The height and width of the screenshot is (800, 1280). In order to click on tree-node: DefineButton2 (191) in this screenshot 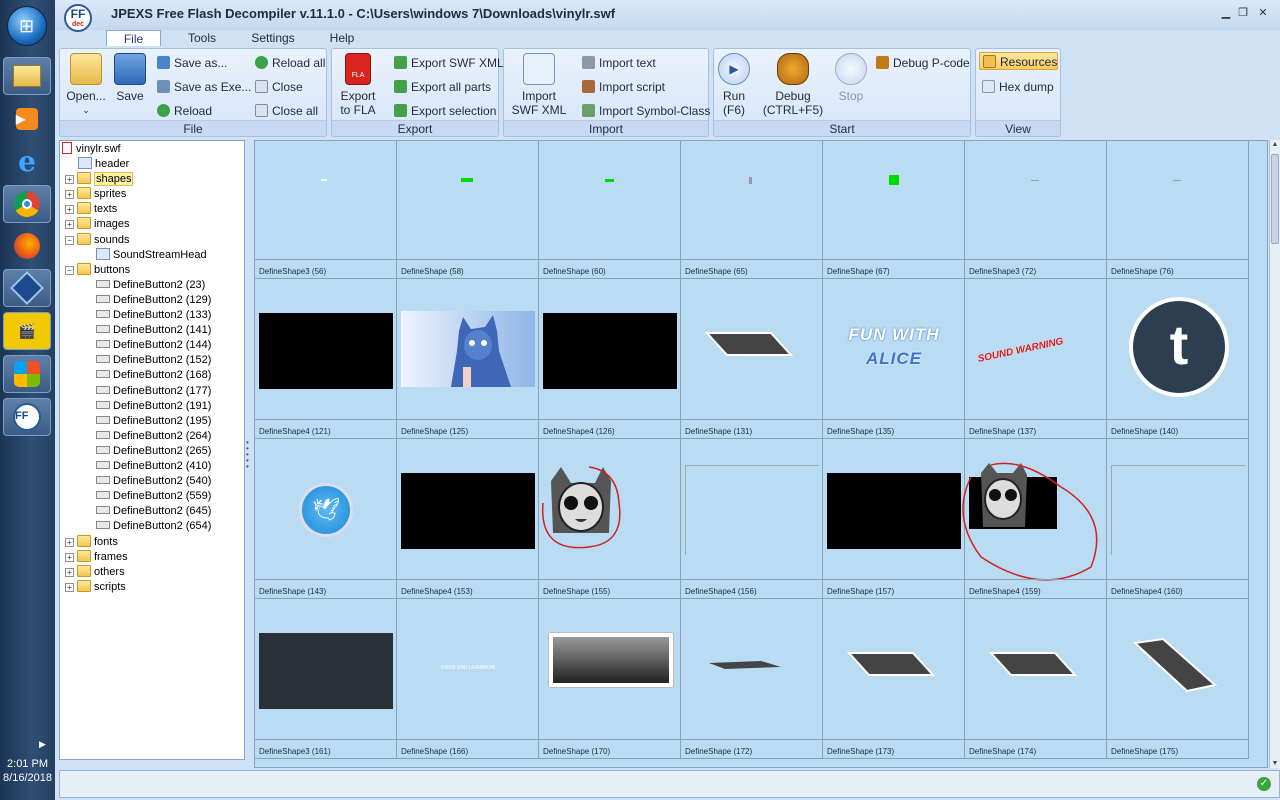, I will do `click(147, 406)`.